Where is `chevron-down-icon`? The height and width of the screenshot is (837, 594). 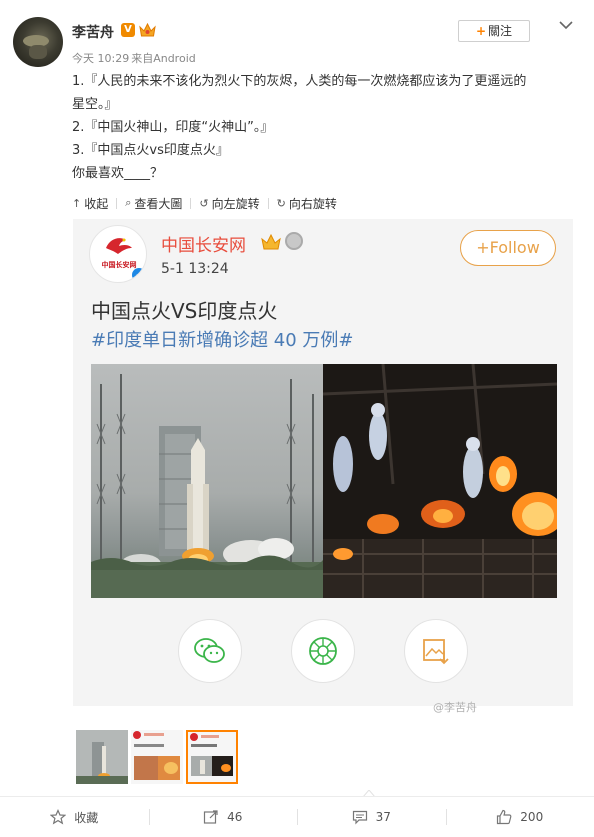 chevron-down-icon is located at coordinates (566, 25).